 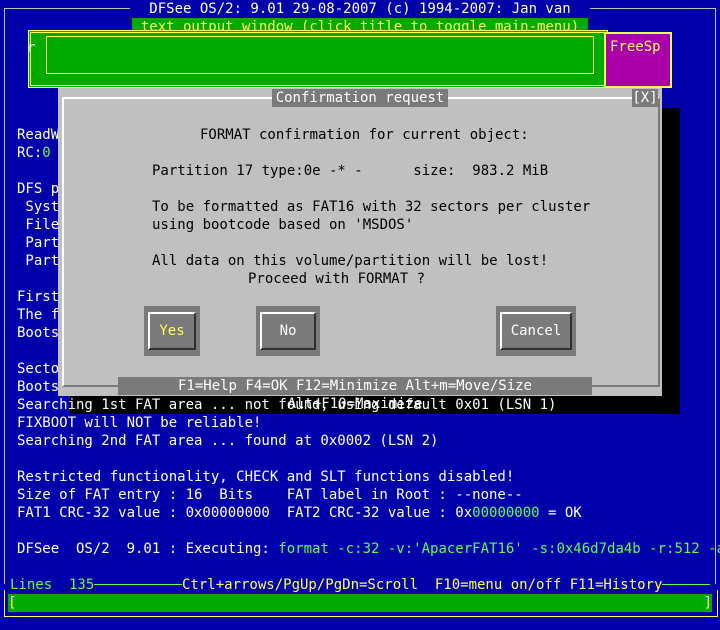 What do you see at coordinates (38, 369) in the screenshot?
I see `console-line: Secto` at bounding box center [38, 369].